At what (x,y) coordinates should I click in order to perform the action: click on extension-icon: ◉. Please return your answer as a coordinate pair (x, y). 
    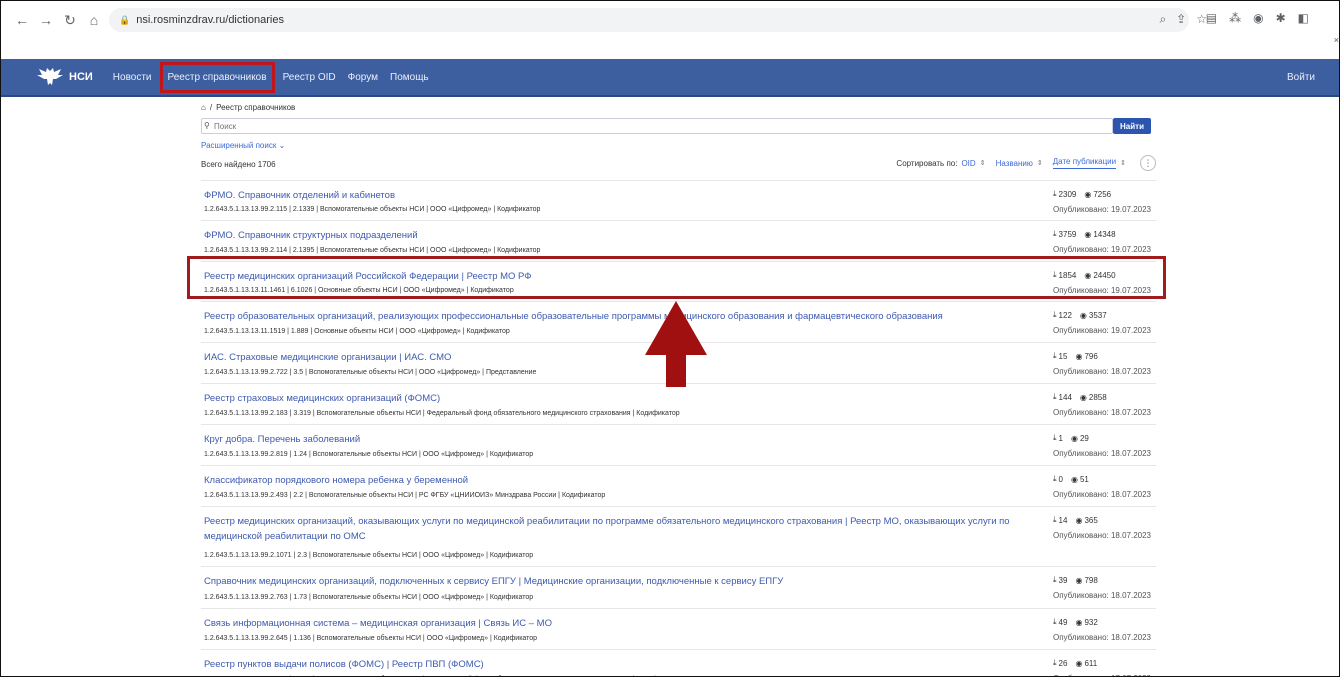
    Looking at the image, I should click on (1258, 18).